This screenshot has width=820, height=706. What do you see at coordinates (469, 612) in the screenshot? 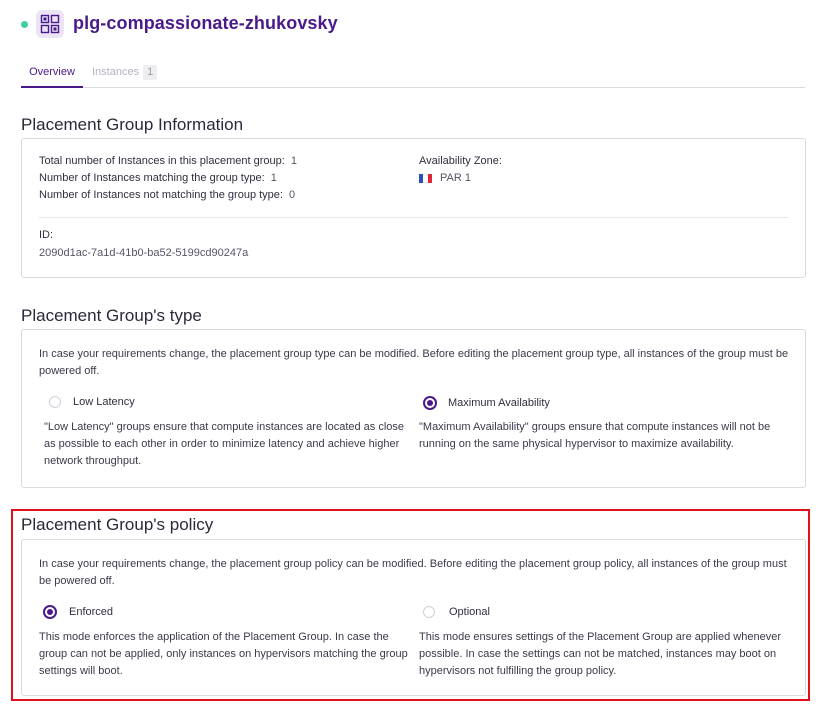
I see `optional-label: Optional` at bounding box center [469, 612].